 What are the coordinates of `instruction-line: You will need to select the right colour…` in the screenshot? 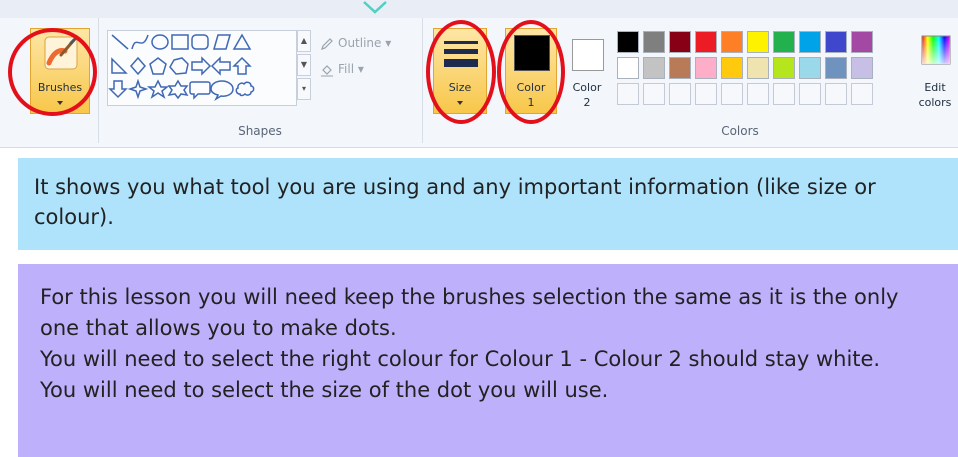 It's located at (460, 359).